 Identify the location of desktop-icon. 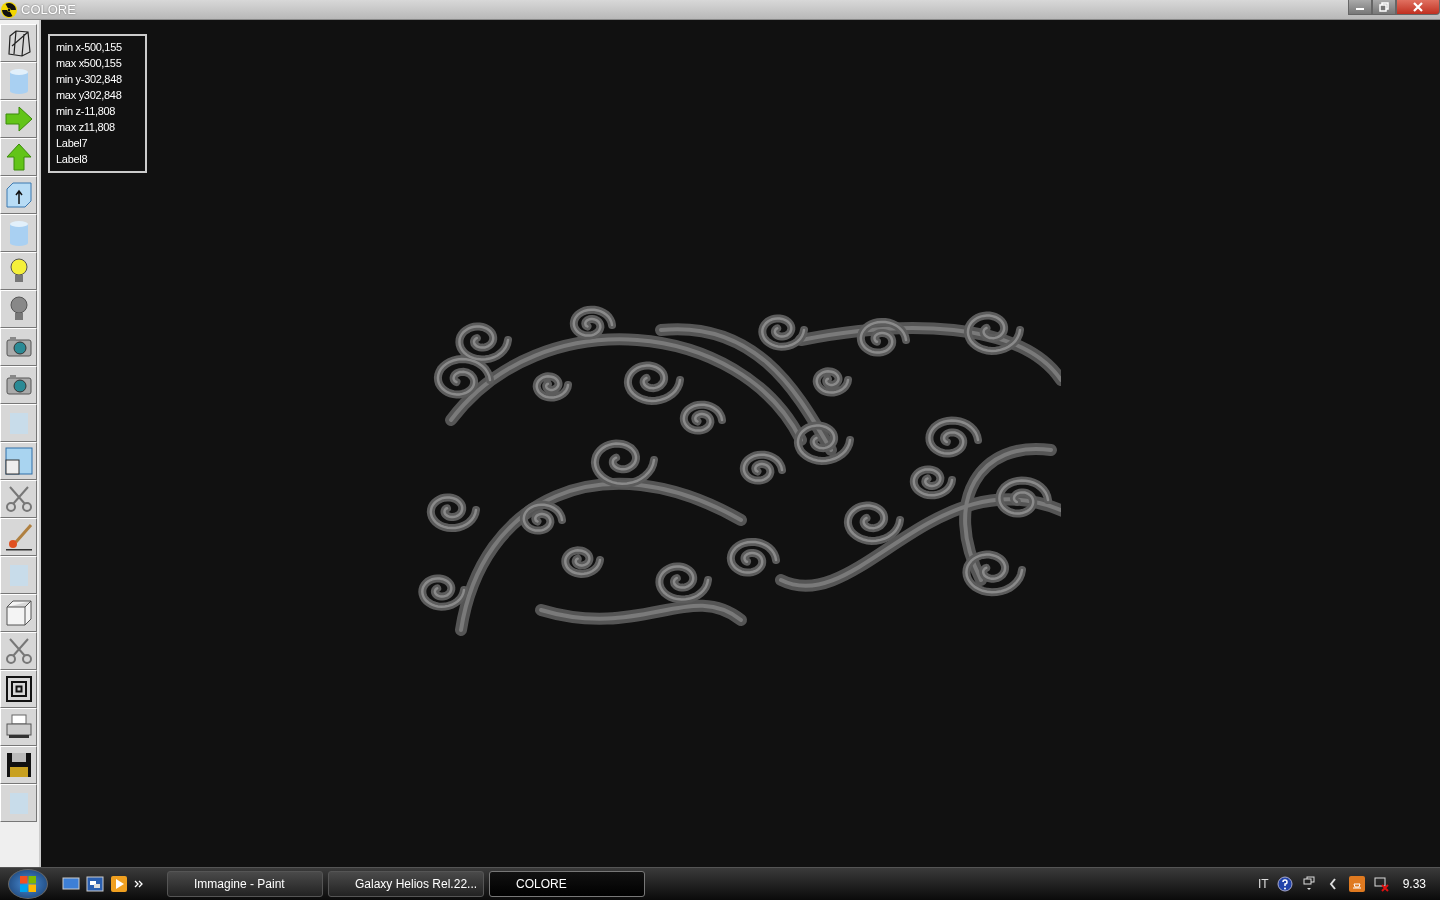
(71, 884).